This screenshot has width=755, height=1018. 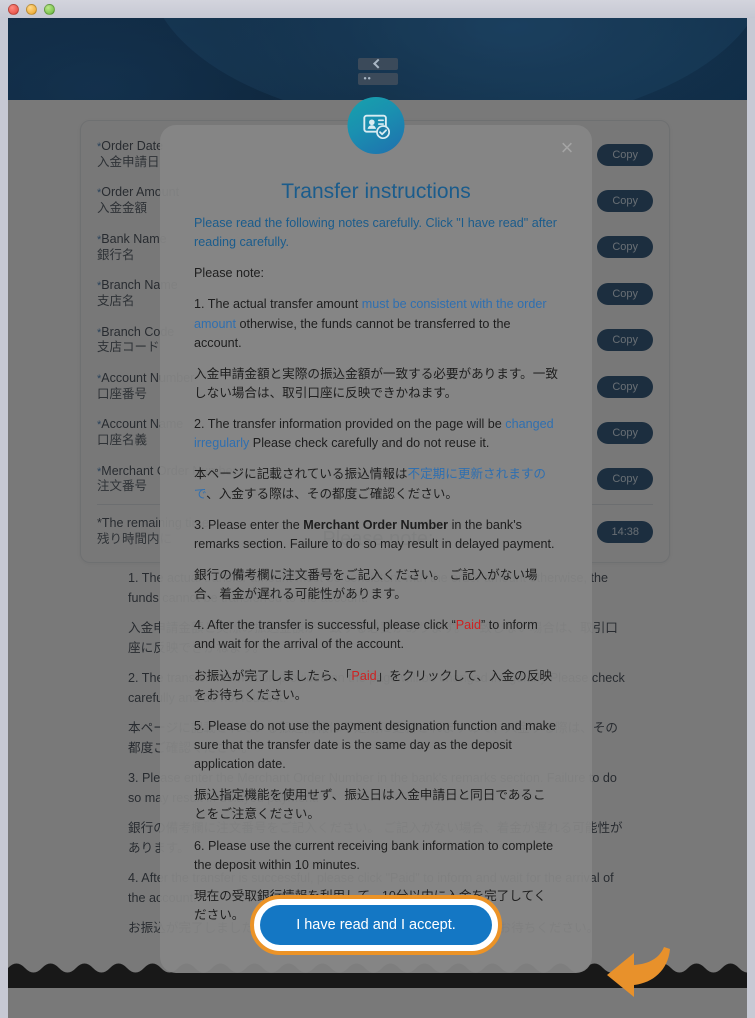 What do you see at coordinates (229, 273) in the screenshot?
I see `modal-please-note: Please note:` at bounding box center [229, 273].